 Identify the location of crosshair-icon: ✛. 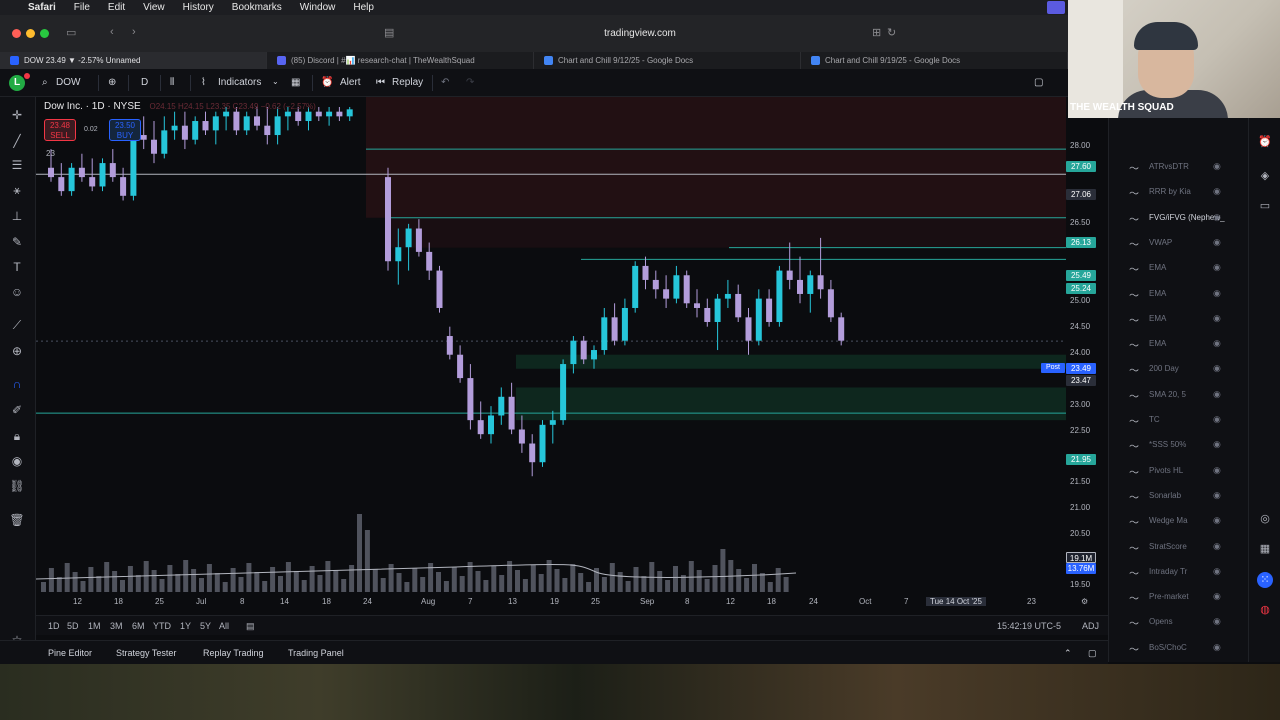
(17, 115).